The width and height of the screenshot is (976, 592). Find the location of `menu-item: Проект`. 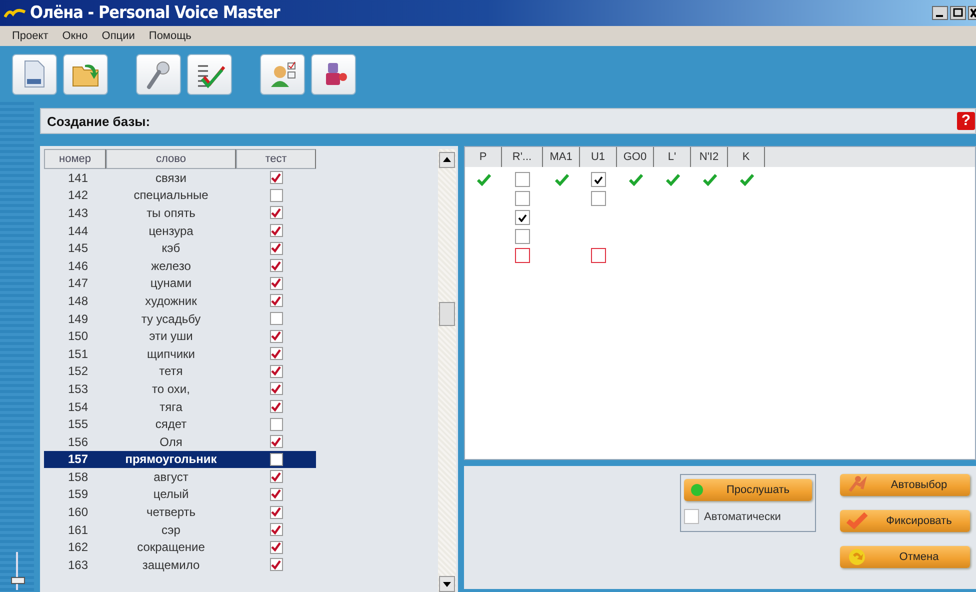

menu-item: Проект is located at coordinates (30, 36).